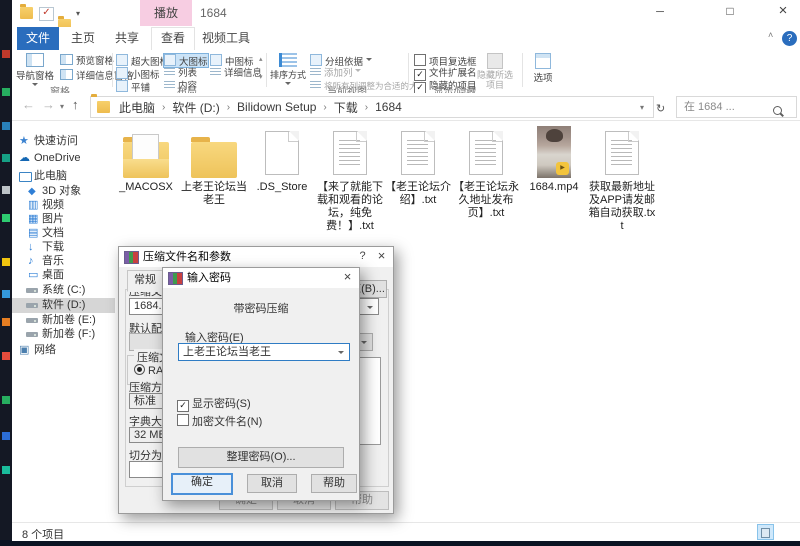  I want to click on play-badge-icon, so click(562, 168).